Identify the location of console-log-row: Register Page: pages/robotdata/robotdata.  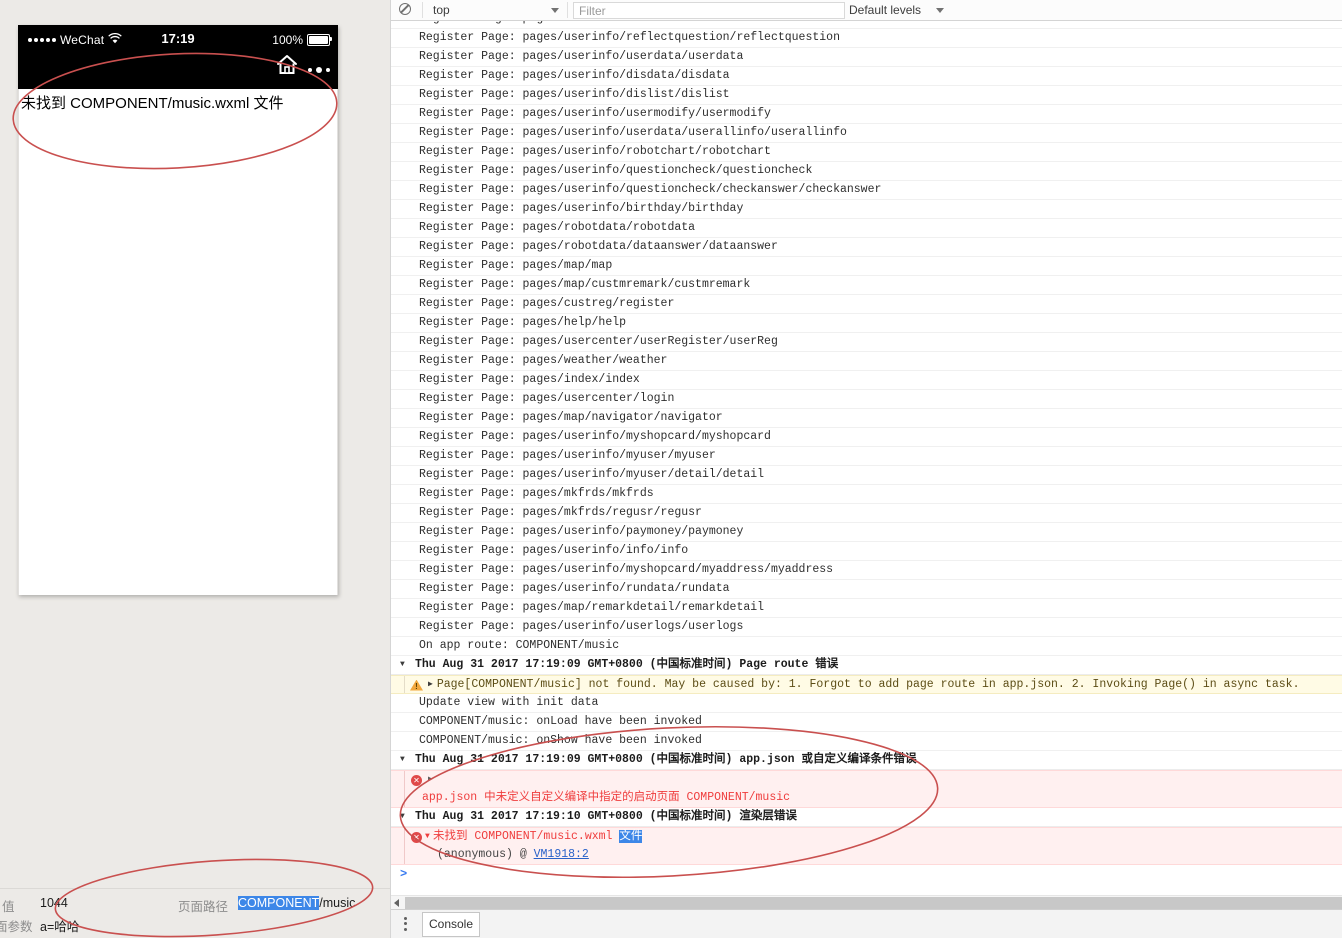
(866, 228).